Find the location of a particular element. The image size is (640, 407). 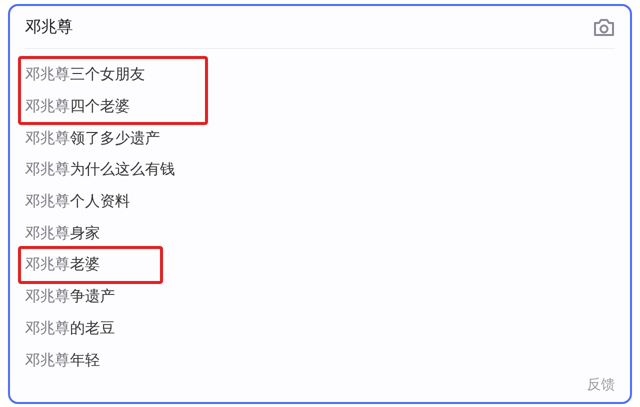

suggestion-item: 邓兆尊三个女朋友 is located at coordinates (85, 75).